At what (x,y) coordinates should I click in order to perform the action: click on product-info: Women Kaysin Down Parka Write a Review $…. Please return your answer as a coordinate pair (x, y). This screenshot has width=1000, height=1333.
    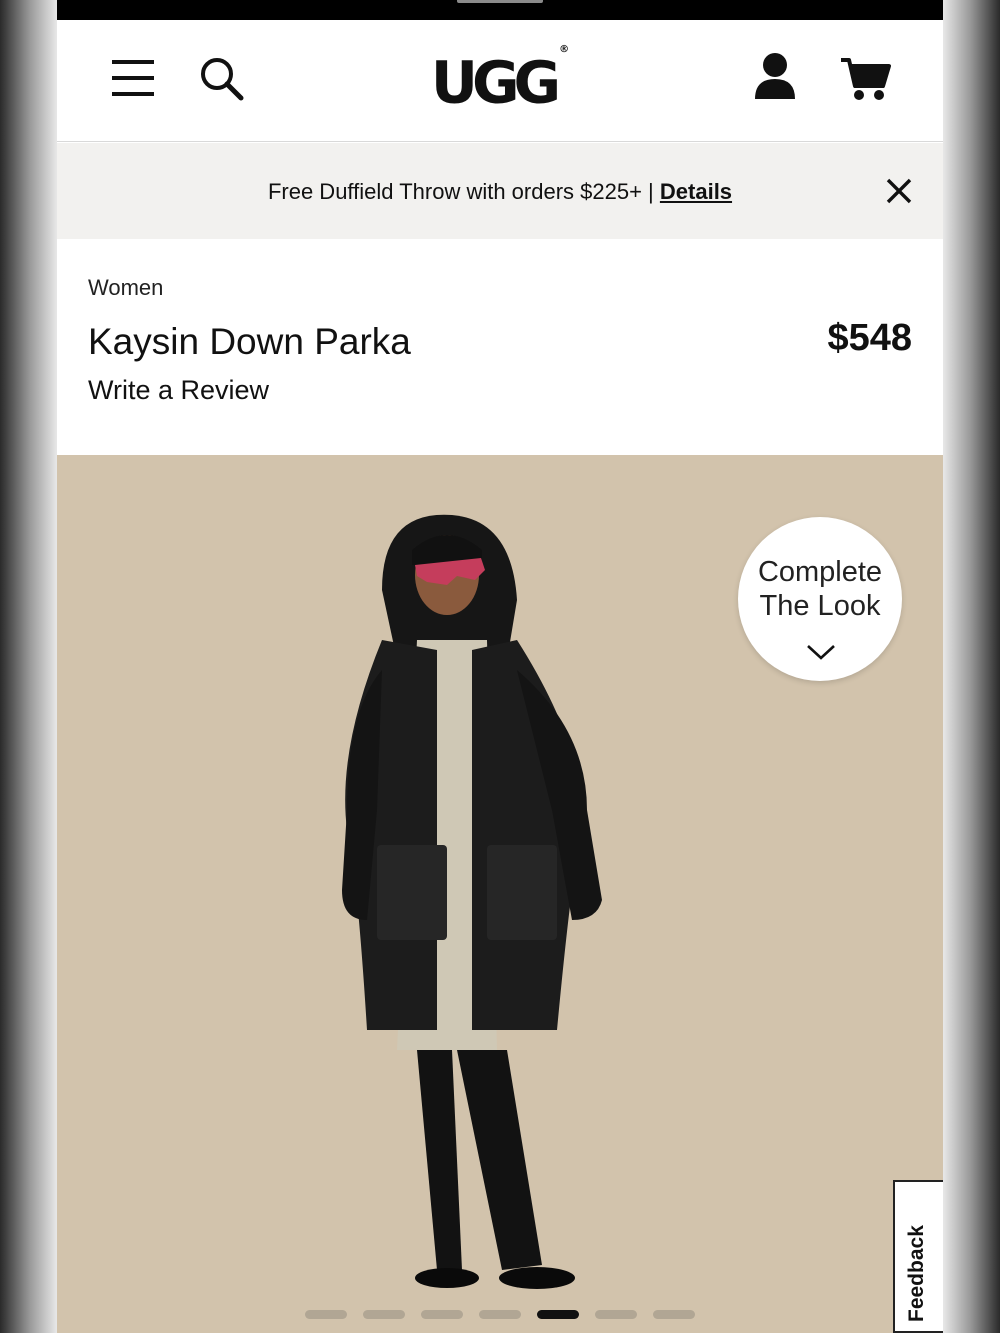
    Looking at the image, I should click on (500, 347).